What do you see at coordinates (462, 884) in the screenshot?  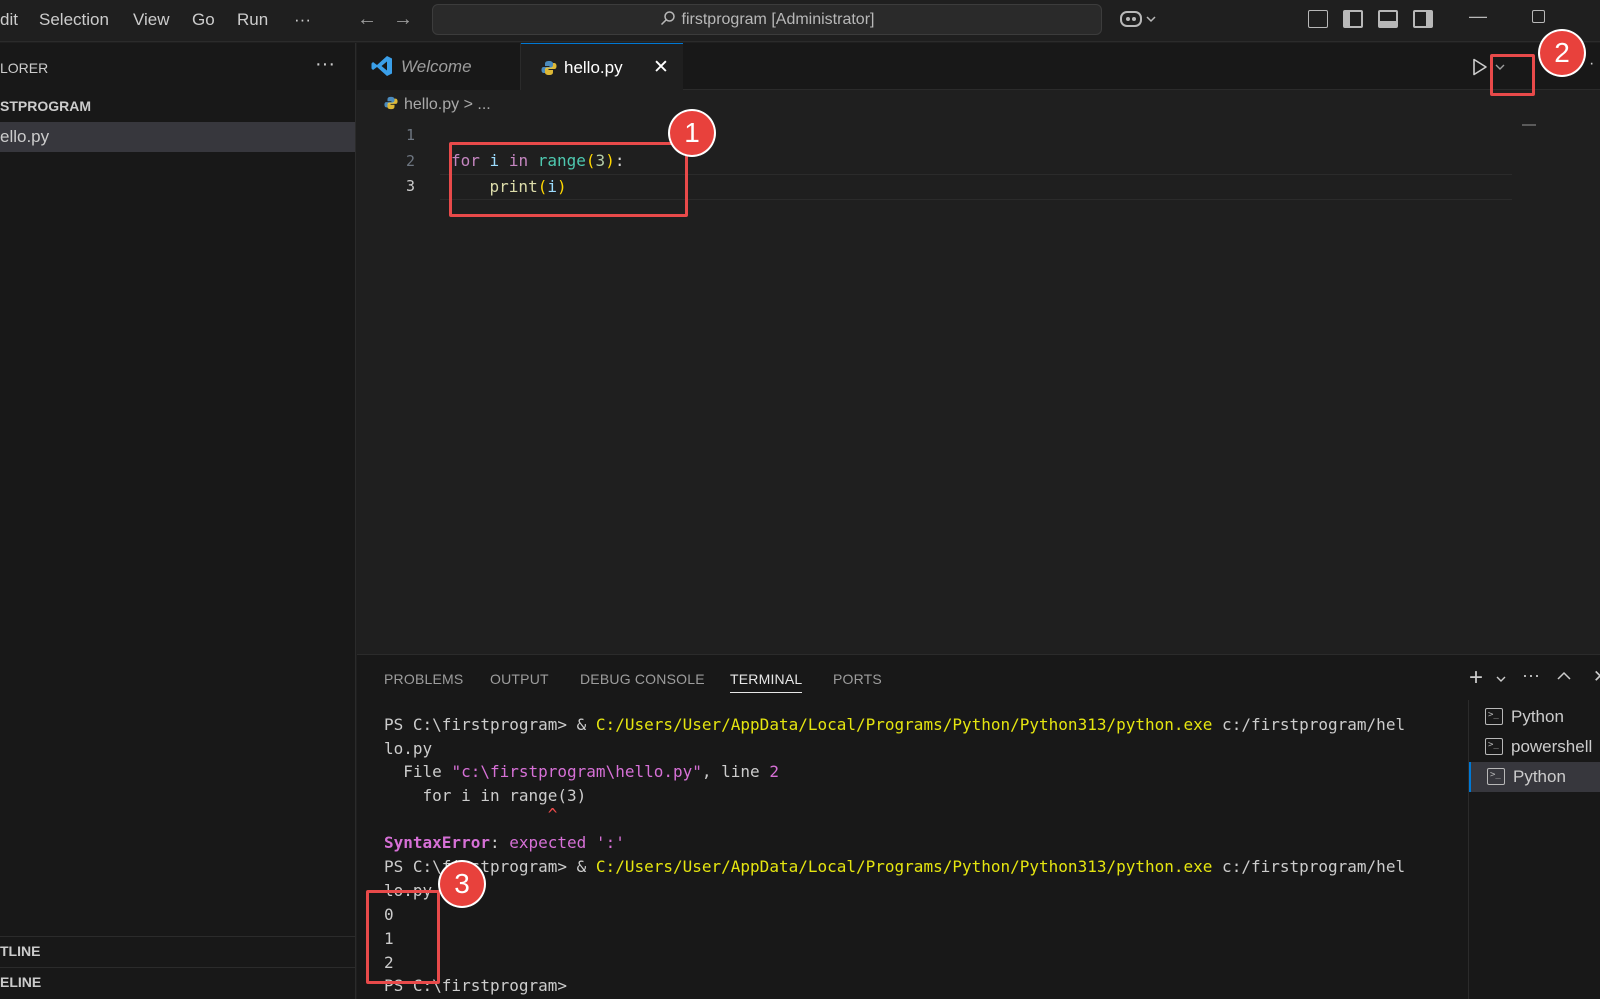 I see `annotation-badge: 3` at bounding box center [462, 884].